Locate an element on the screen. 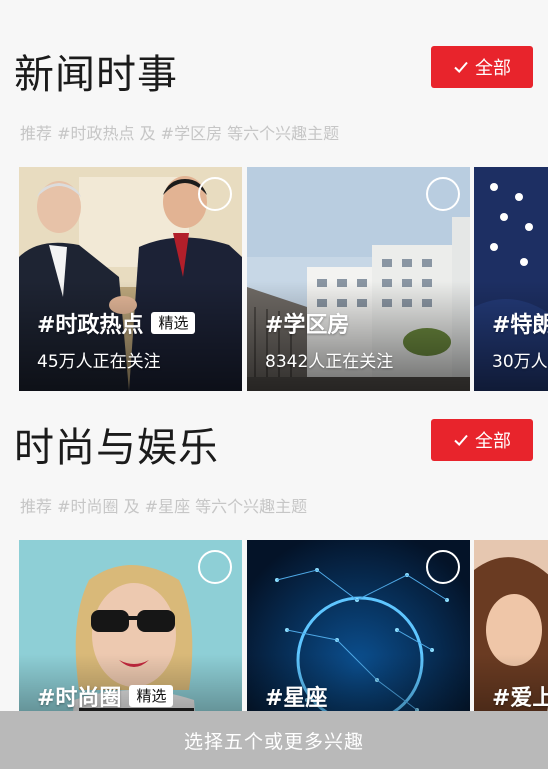 The image size is (548, 769). topic-label-row: #时尚圈 精选 is located at coordinates (105, 696).